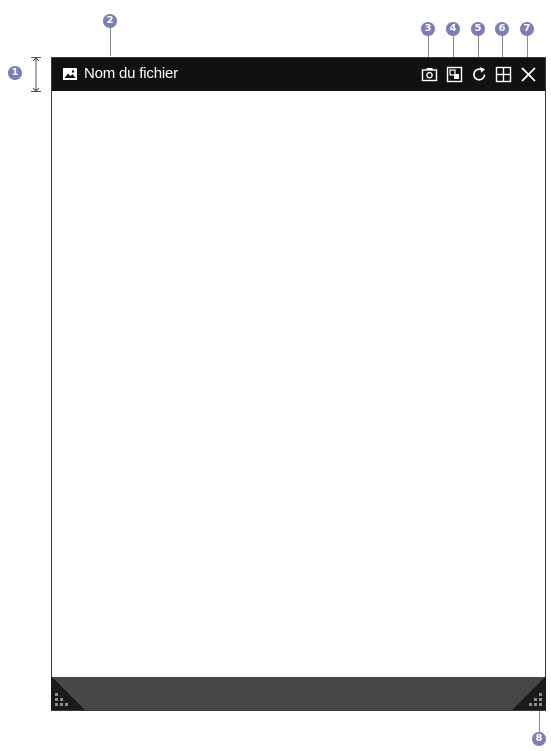 This screenshot has height=751, width=551. What do you see at coordinates (131, 73) in the screenshot?
I see `window-title: Nom du fichier` at bounding box center [131, 73].